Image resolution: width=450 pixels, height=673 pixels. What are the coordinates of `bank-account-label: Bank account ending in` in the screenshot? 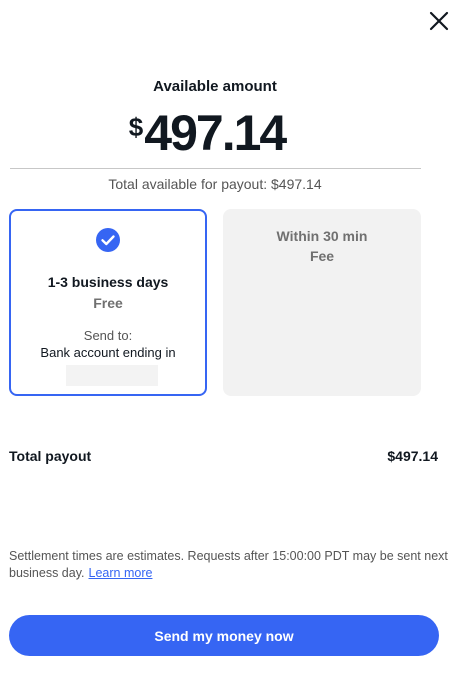 It's located at (108, 352).